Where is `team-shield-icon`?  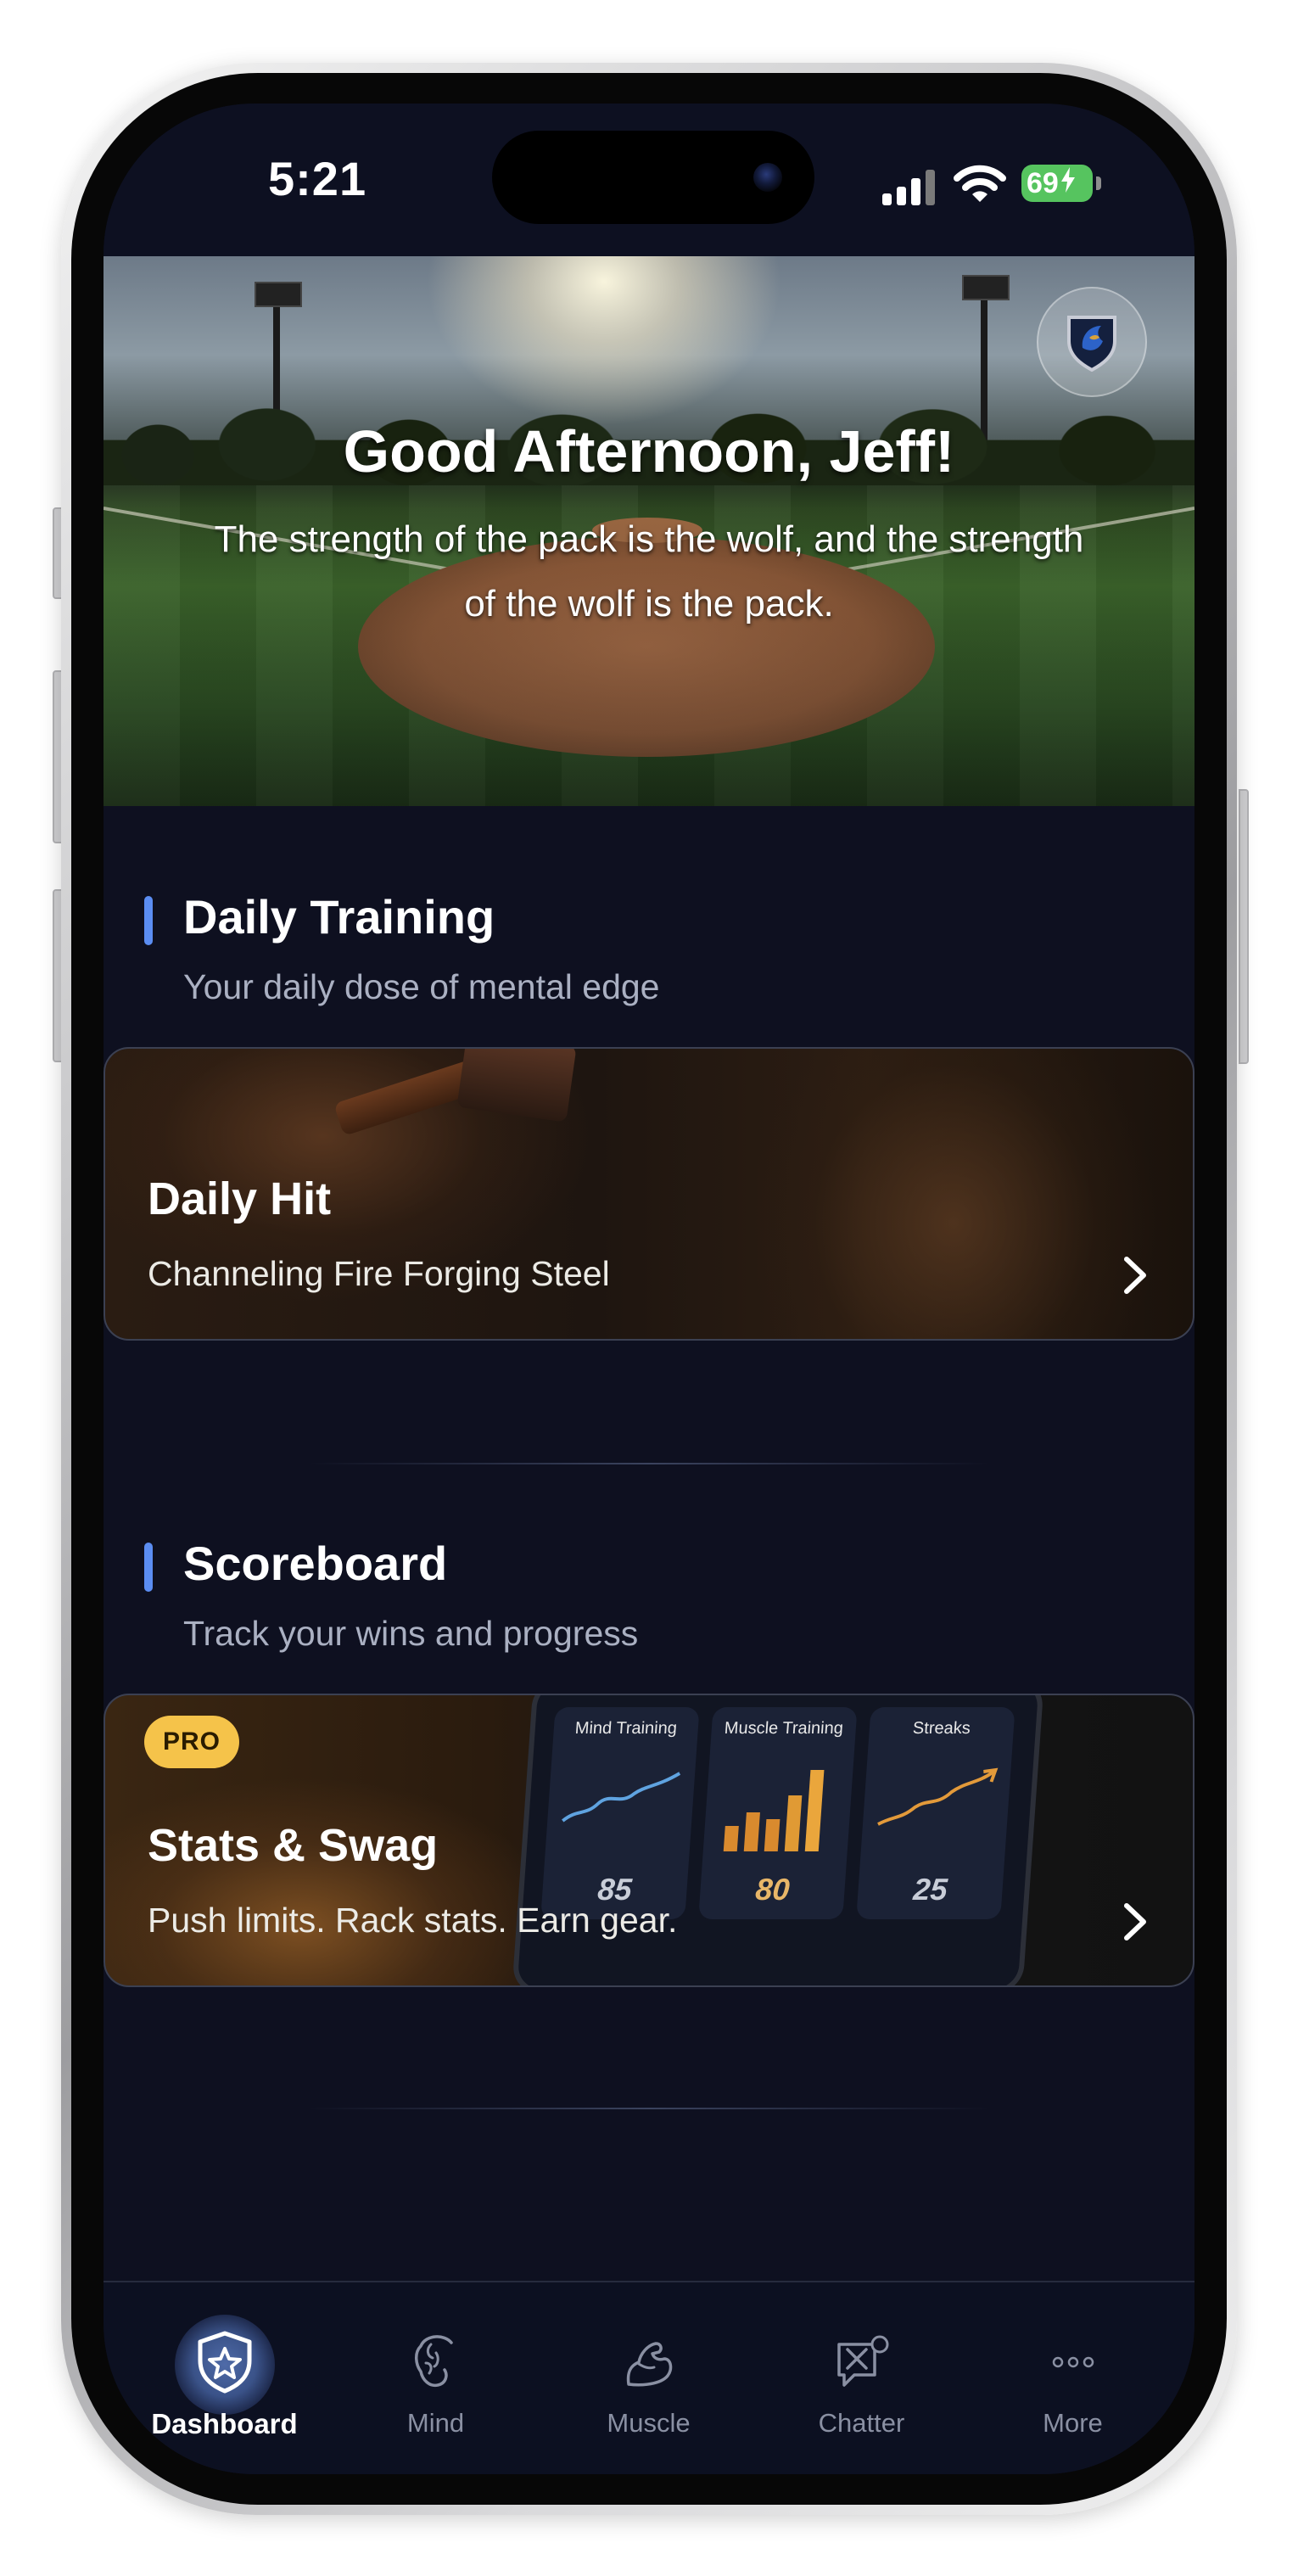
team-shield-icon is located at coordinates (1091, 344).